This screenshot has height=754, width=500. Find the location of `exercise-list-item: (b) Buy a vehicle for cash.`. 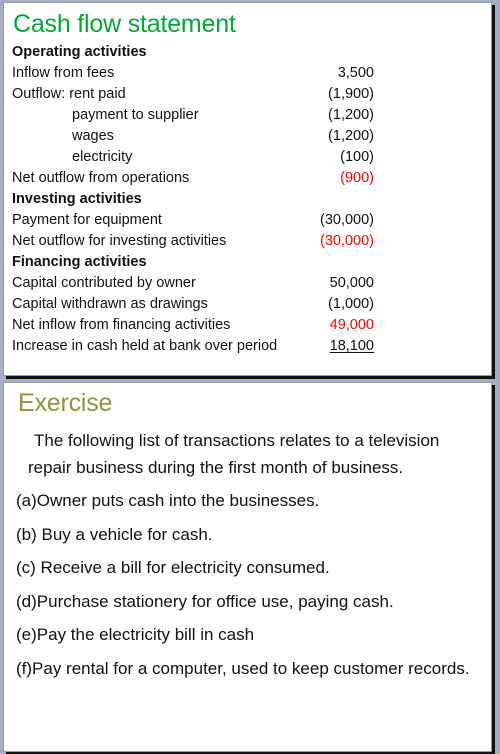

exercise-list-item: (b) Buy a vehicle for cash. is located at coordinates (114, 534).